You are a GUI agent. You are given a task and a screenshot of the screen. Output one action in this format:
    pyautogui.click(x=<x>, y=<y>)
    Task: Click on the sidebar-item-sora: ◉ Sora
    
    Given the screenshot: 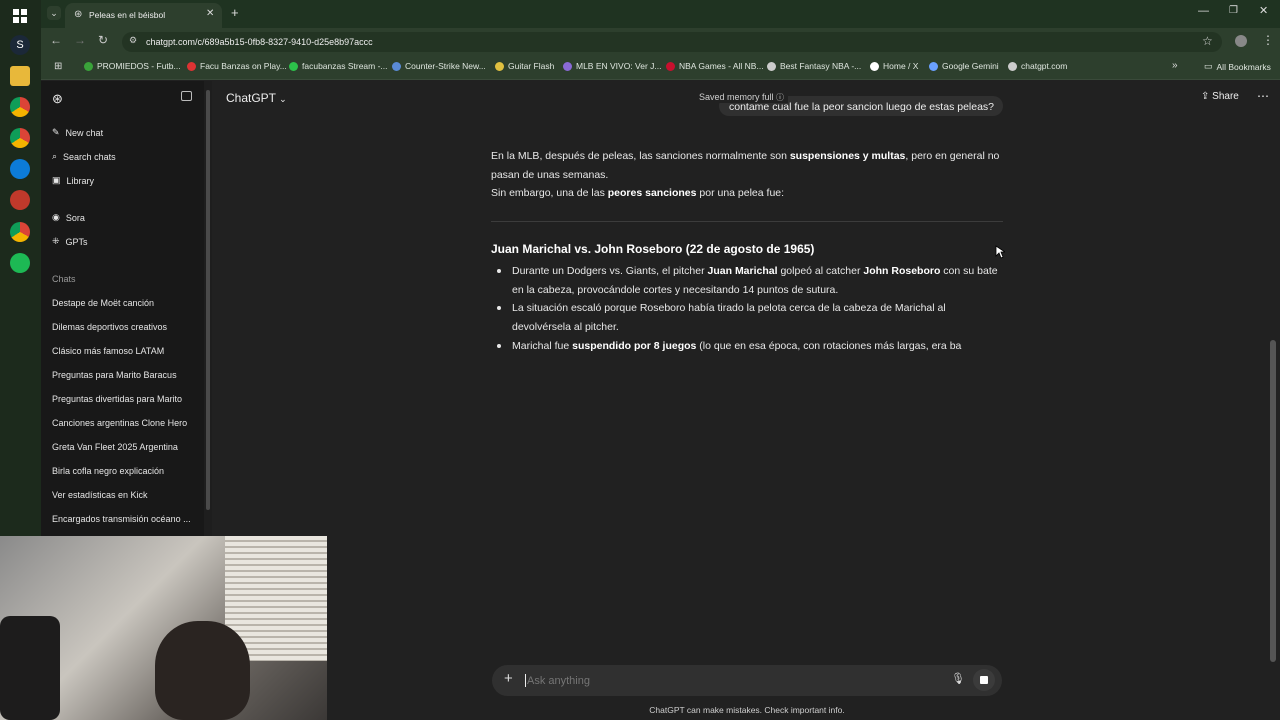 What is the action you would take?
    pyautogui.click(x=68, y=217)
    